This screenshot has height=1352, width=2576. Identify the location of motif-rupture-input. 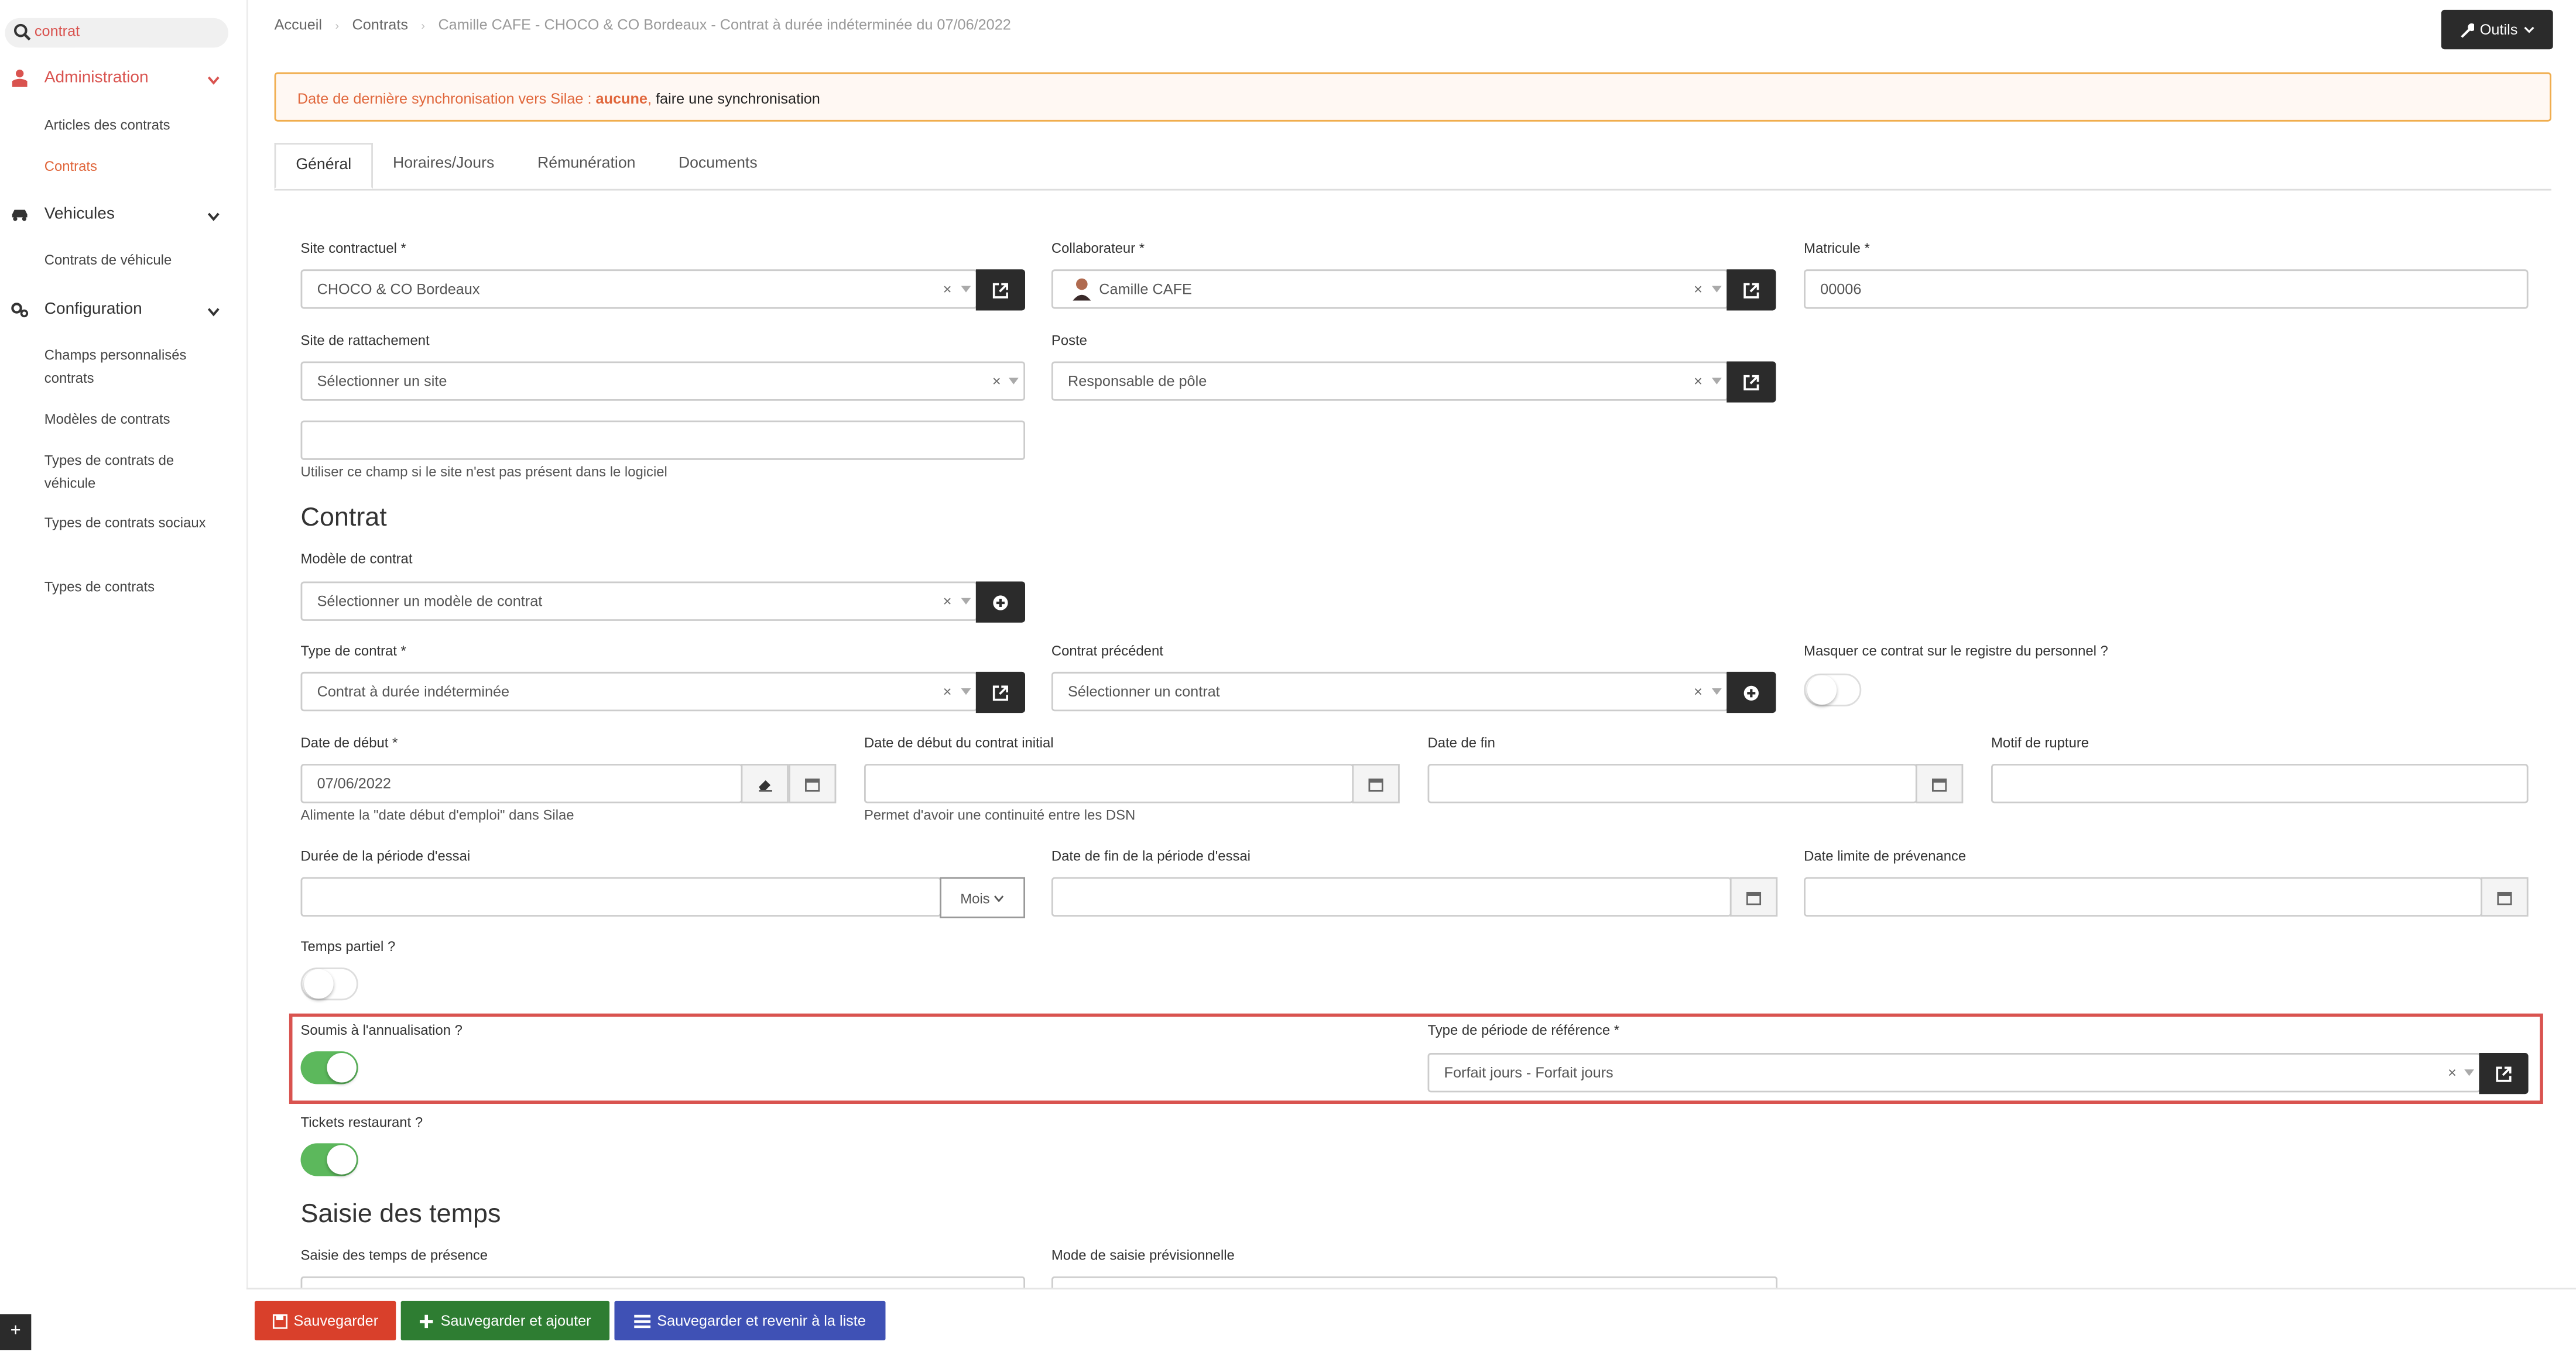
(2260, 784).